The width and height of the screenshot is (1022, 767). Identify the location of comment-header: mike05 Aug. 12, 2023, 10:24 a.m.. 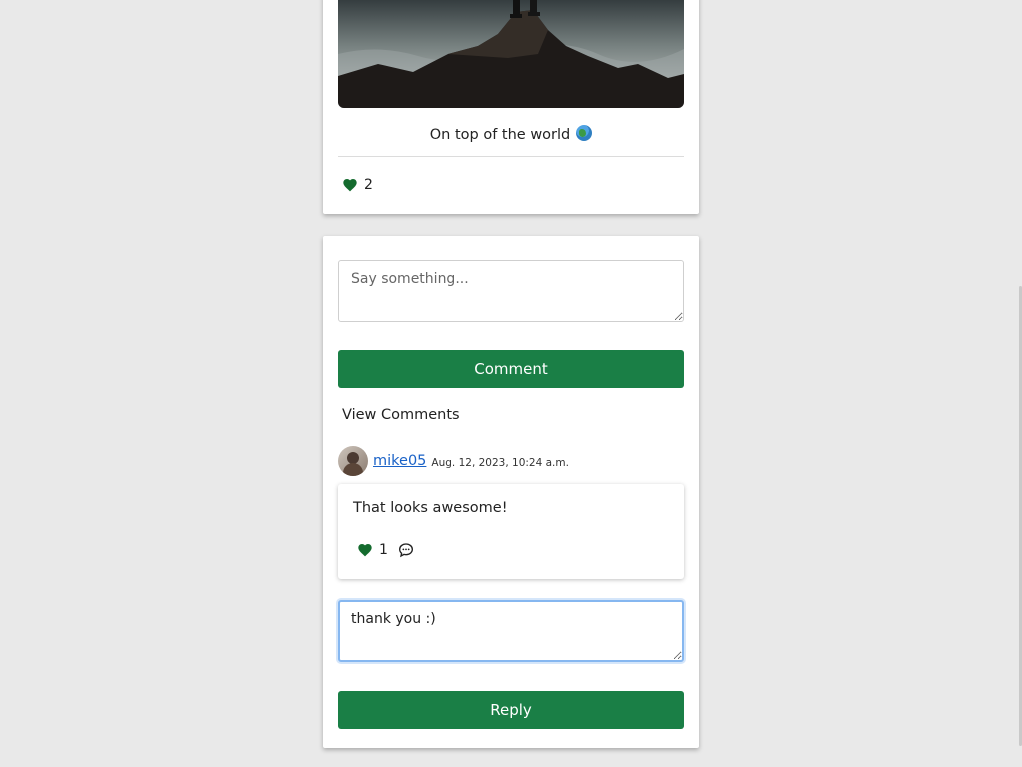
(453, 461).